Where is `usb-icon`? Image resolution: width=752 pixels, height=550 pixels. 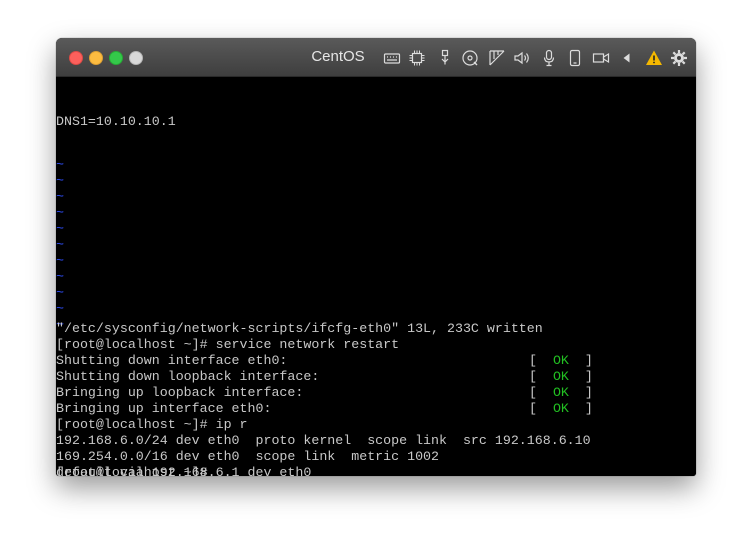 usb-icon is located at coordinates (445, 58).